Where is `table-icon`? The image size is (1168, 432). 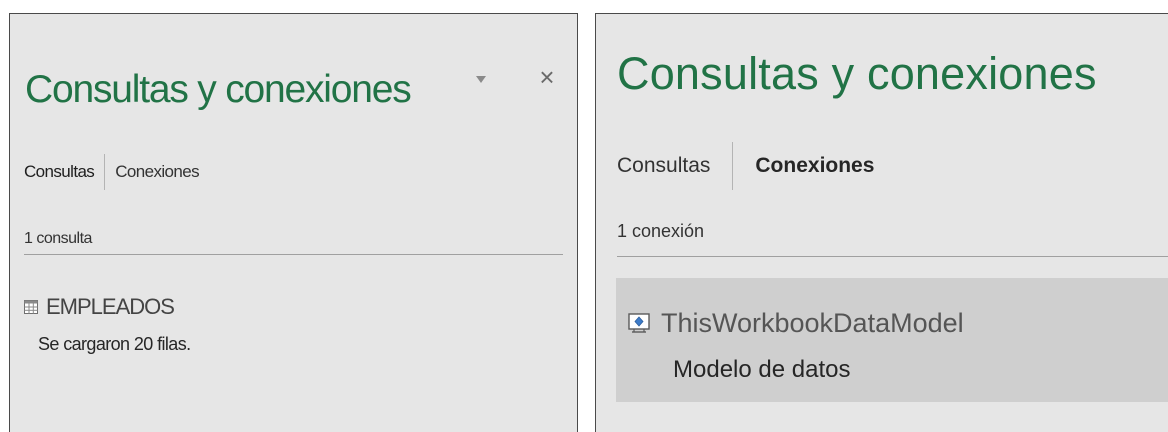
table-icon is located at coordinates (31, 307).